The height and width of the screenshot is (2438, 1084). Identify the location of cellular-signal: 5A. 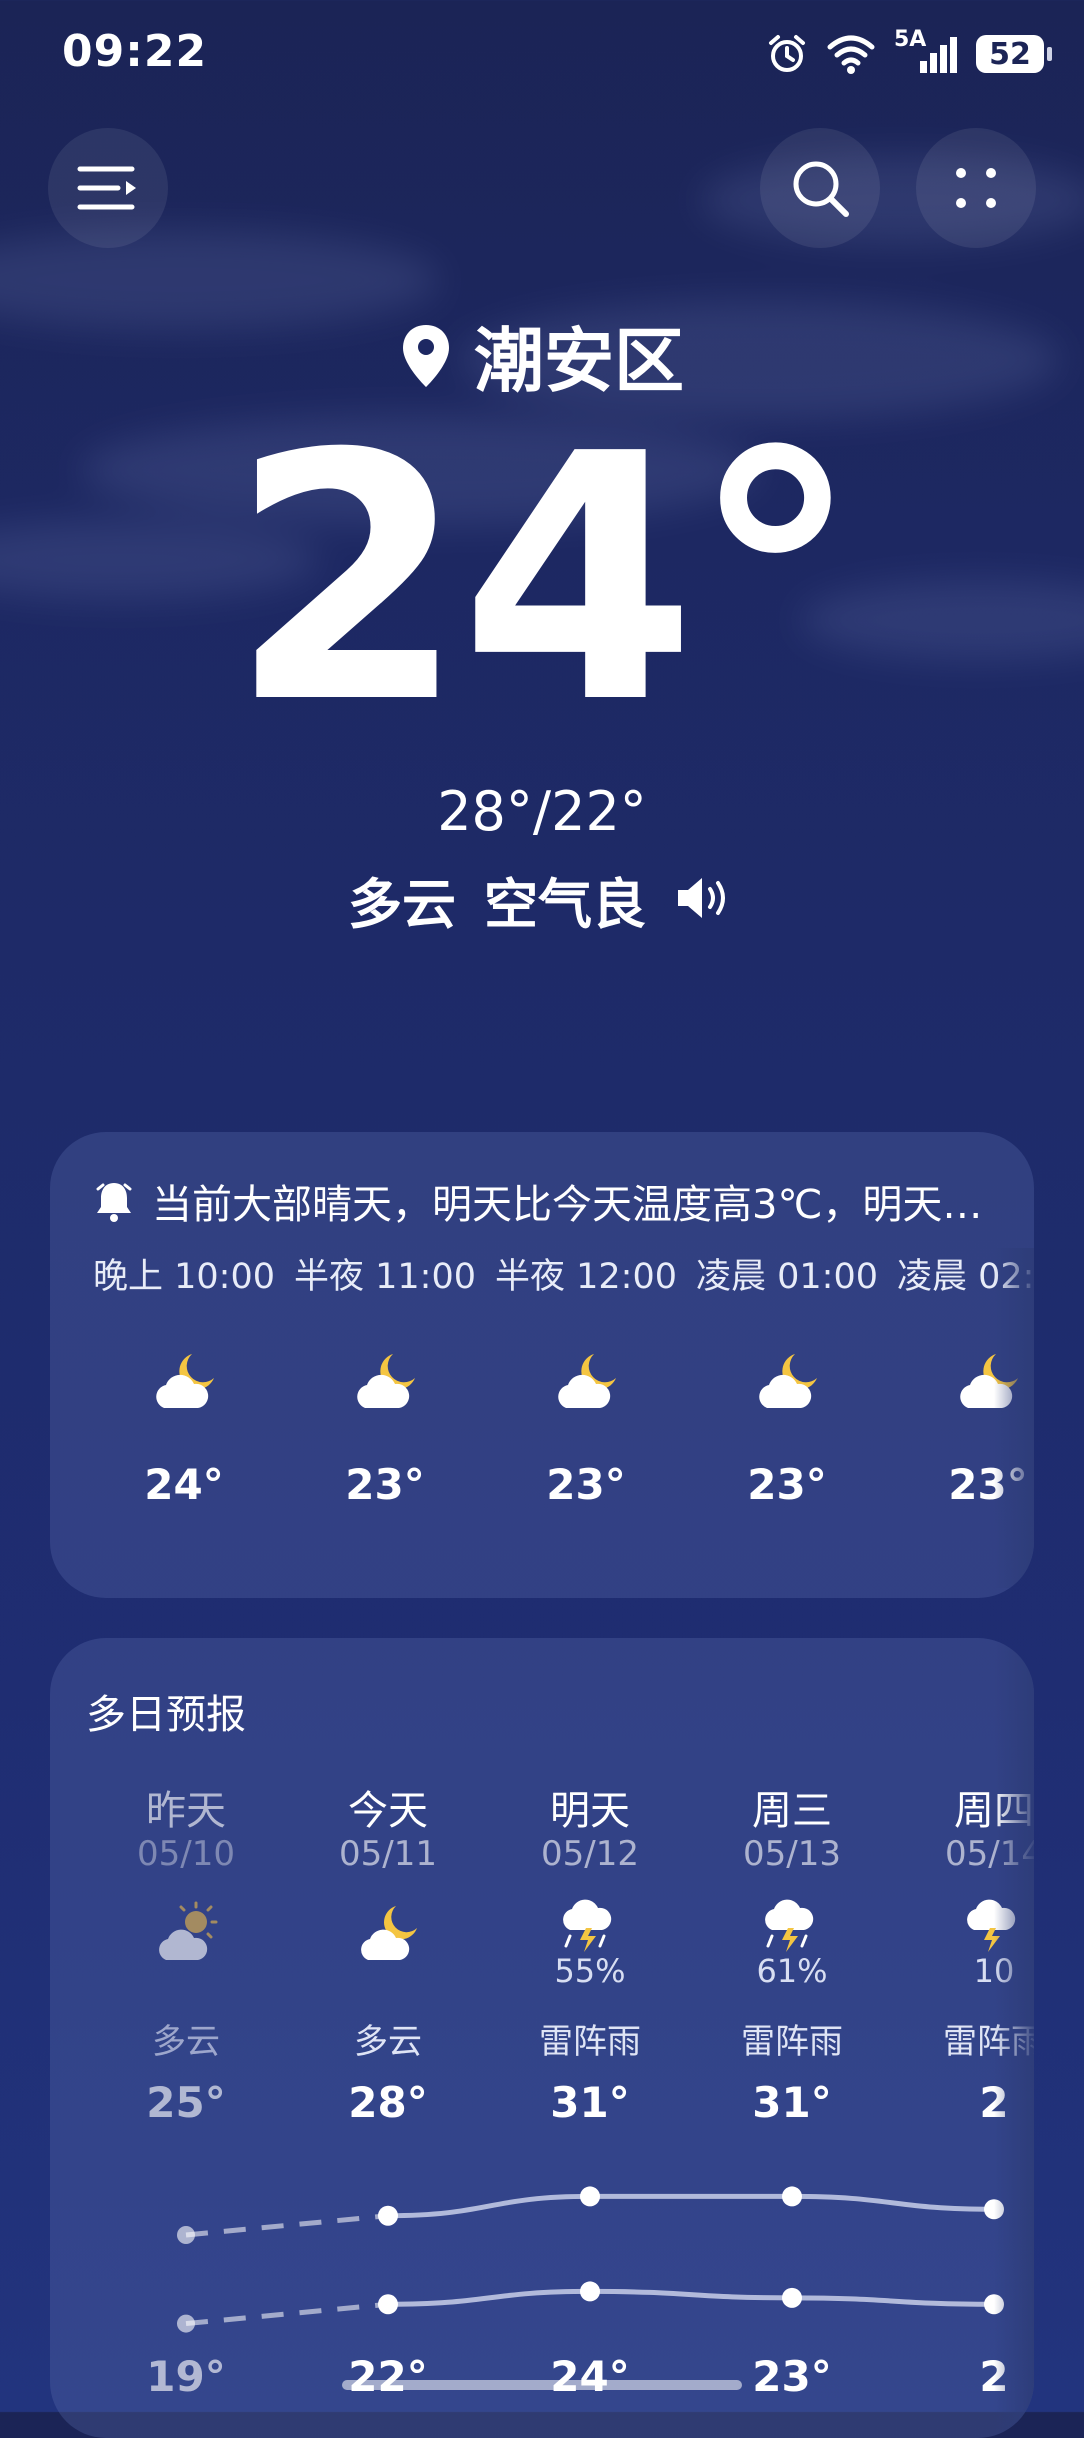
(926, 51).